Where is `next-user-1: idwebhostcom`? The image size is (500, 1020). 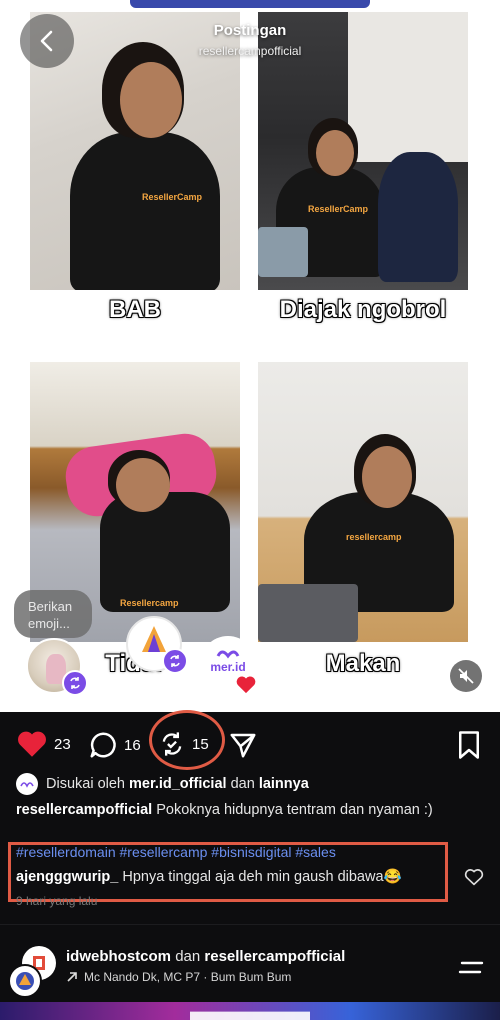
next-user-1: idwebhostcom is located at coordinates (118, 956).